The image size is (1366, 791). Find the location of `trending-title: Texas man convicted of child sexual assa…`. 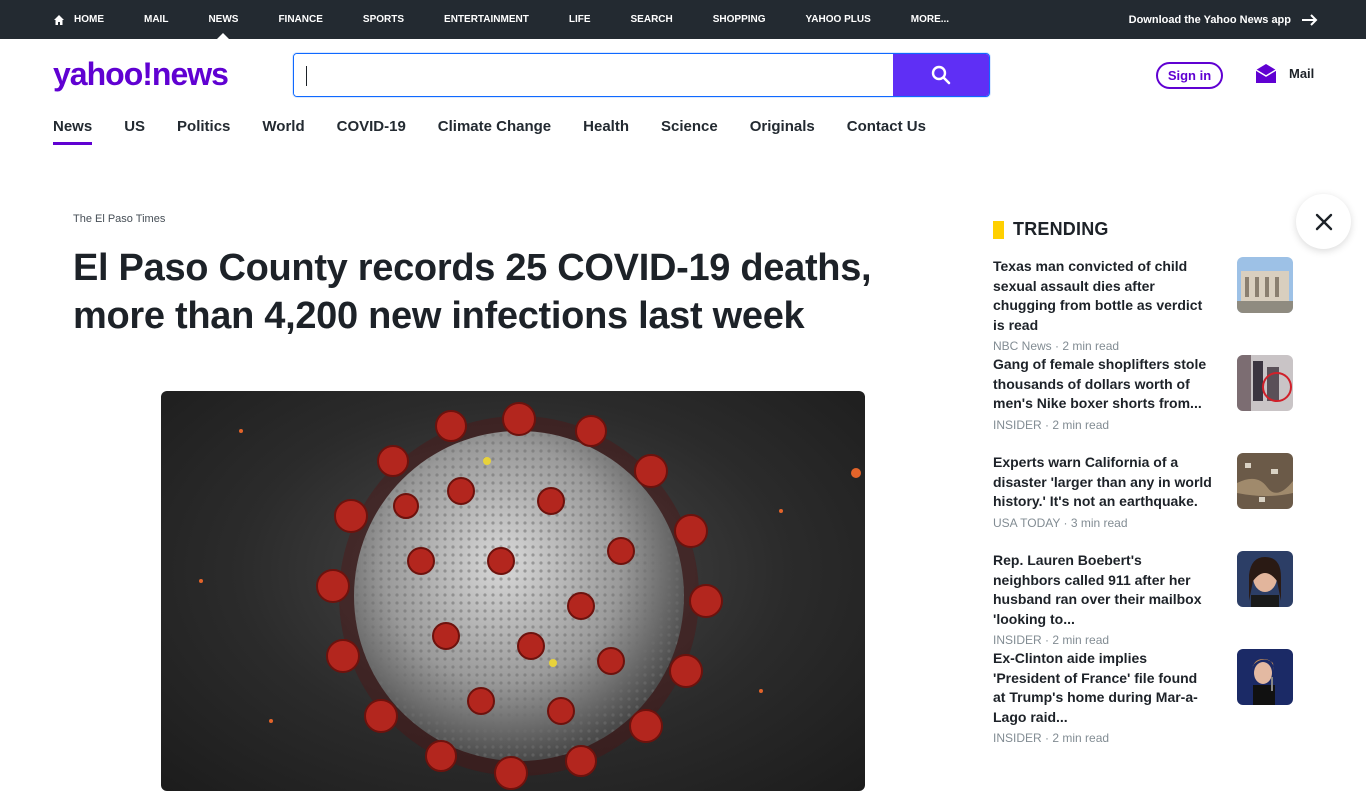

trending-title: Texas man convicted of child sexual assa… is located at coordinates (1103, 296).